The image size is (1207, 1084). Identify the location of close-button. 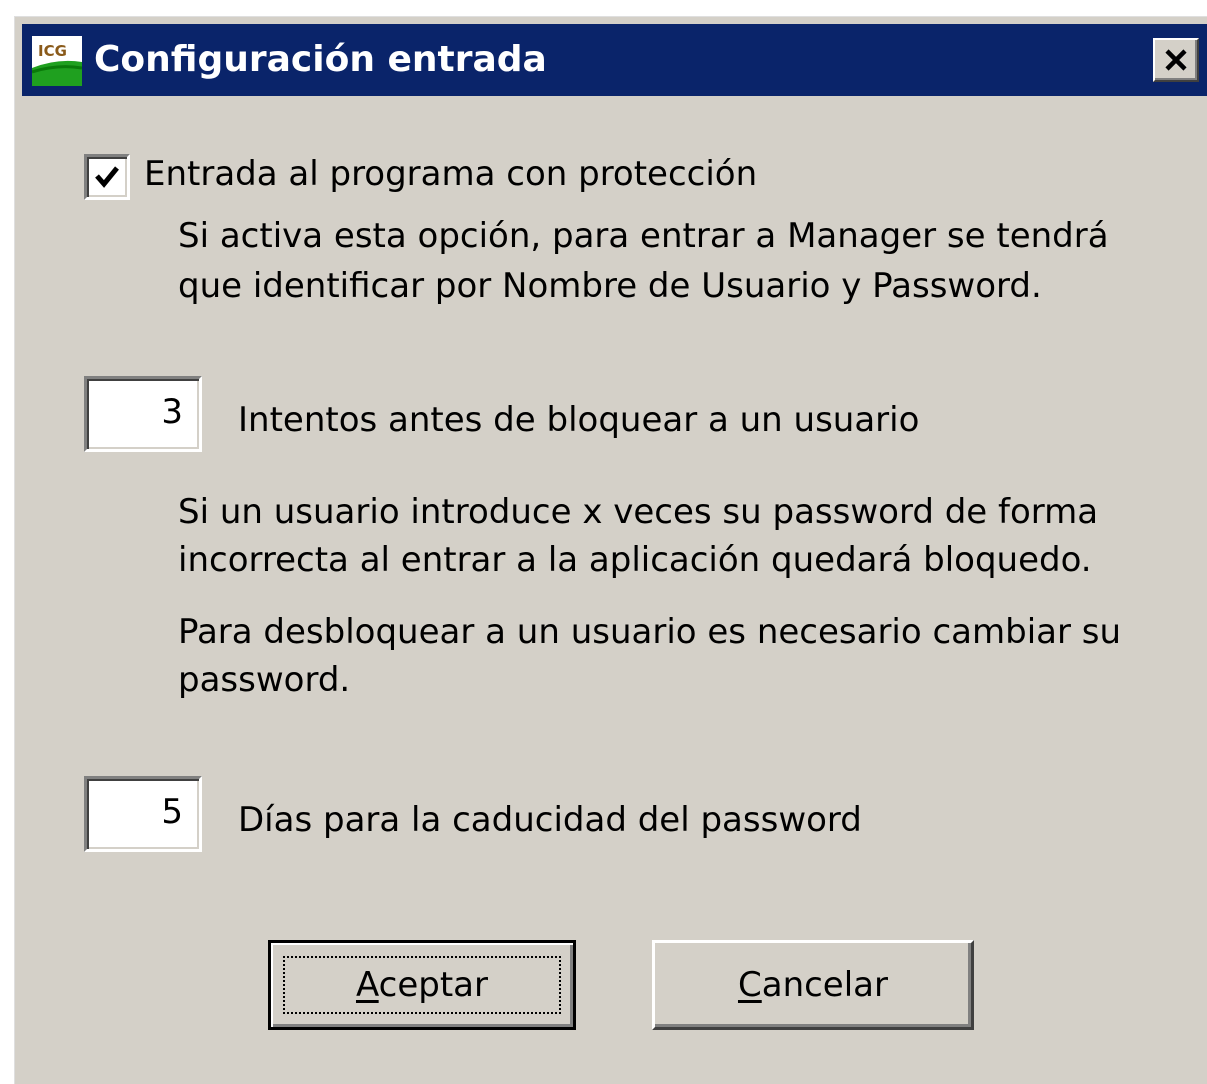
(1176, 60).